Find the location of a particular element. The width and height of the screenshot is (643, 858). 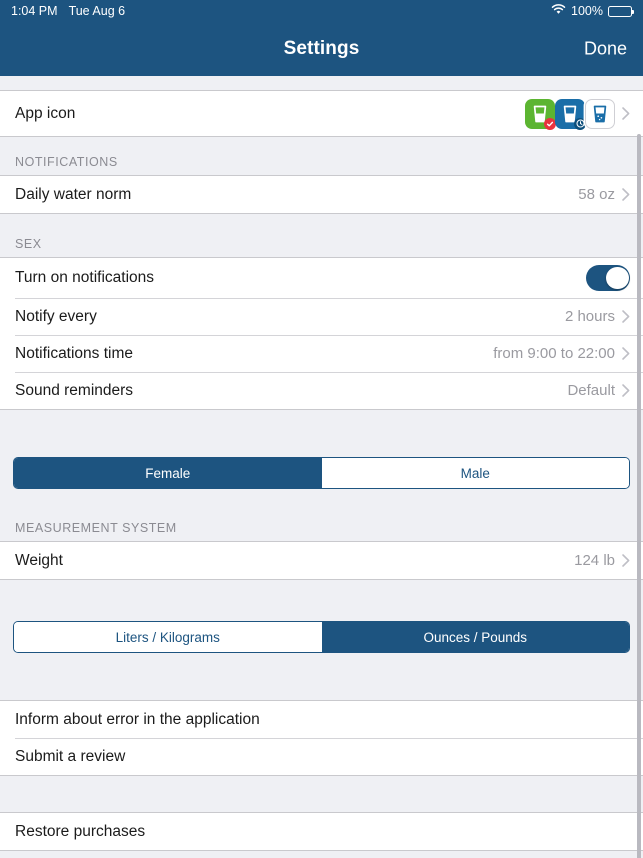

daily-water-right: 58 oz is located at coordinates (604, 194).